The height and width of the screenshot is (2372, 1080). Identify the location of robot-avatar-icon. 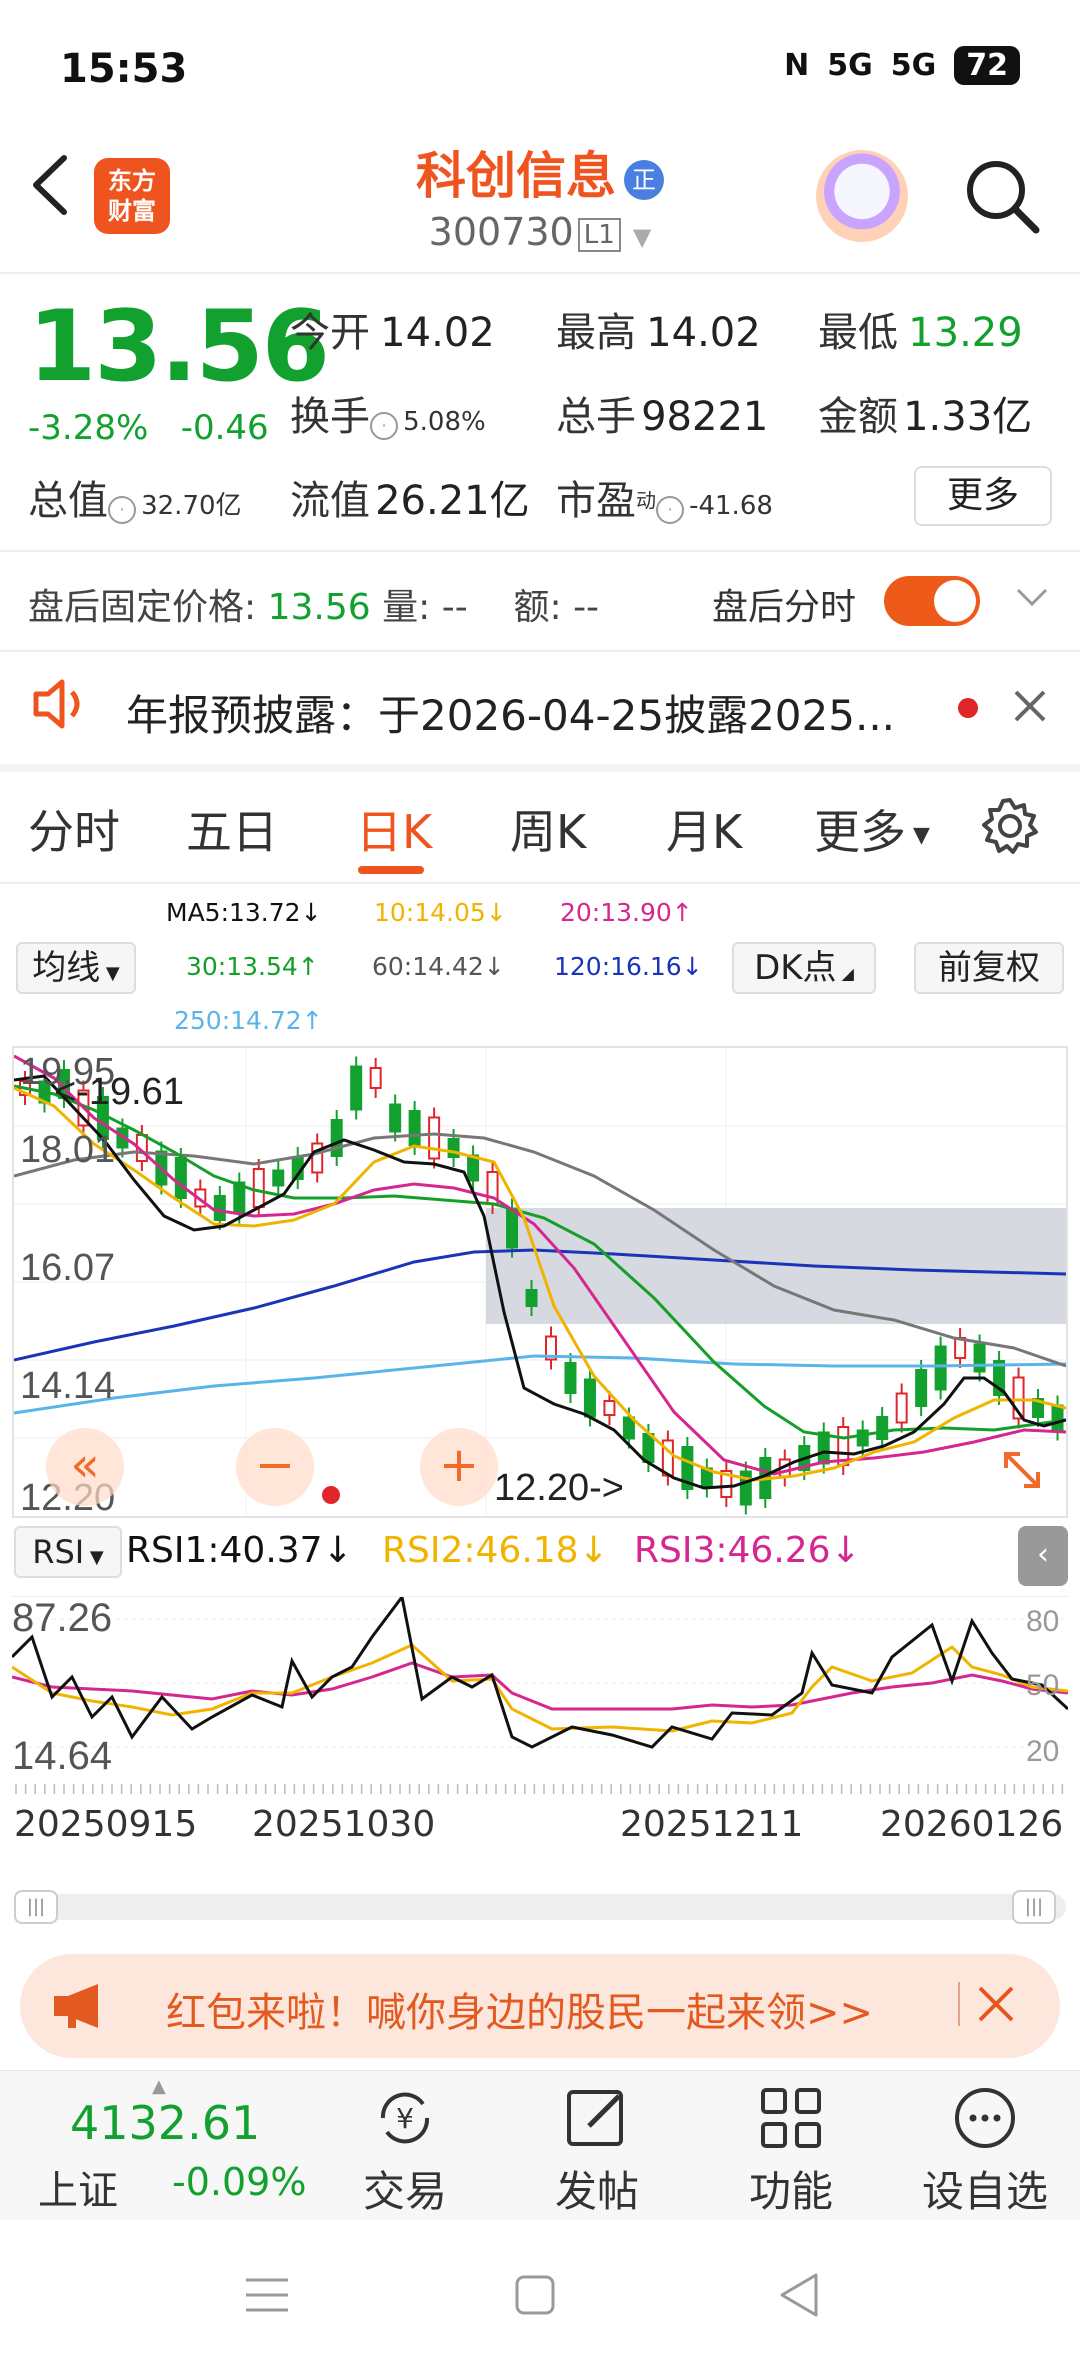
(862, 196).